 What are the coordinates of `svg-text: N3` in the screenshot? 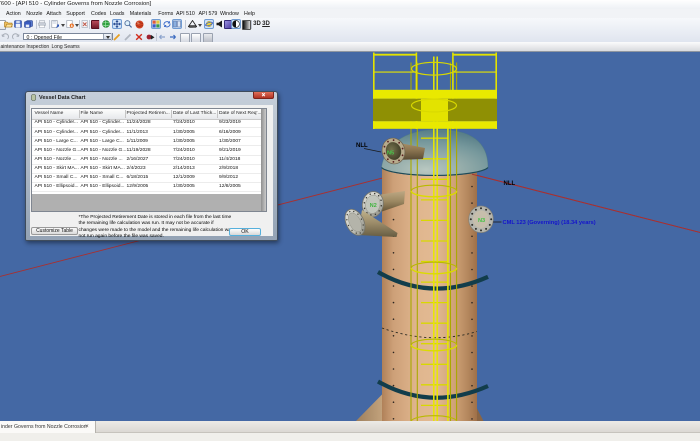 It's located at (481, 221).